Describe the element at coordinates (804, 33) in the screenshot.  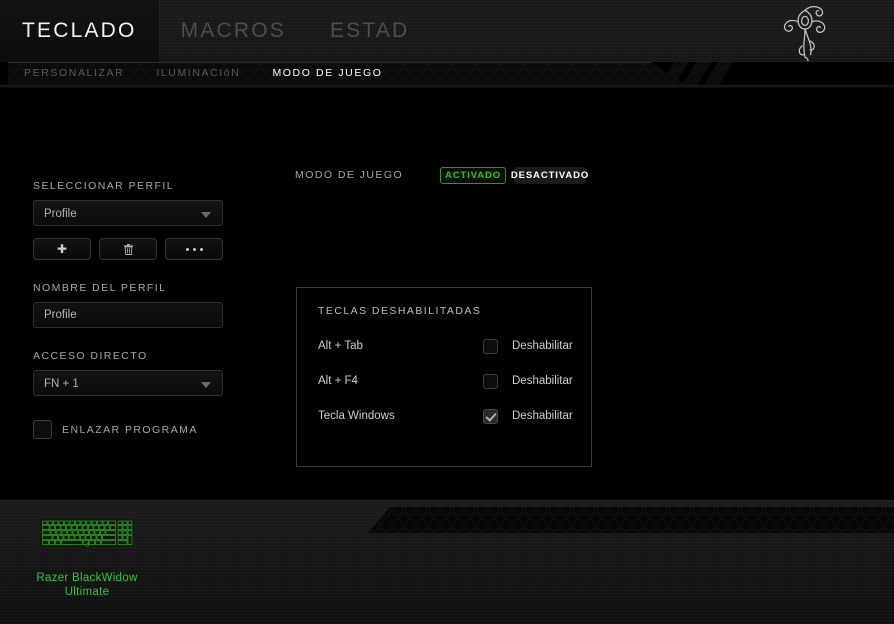
I see `razer-logo-icon` at that location.